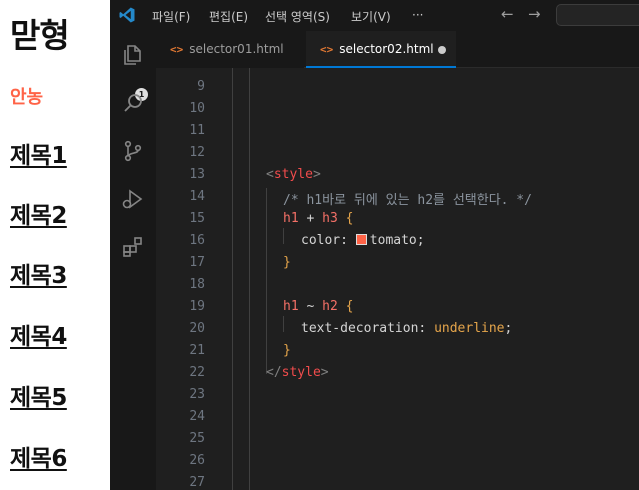 The width and height of the screenshot is (639, 490). What do you see at coordinates (197, 152) in the screenshot?
I see `line-number: 12` at bounding box center [197, 152].